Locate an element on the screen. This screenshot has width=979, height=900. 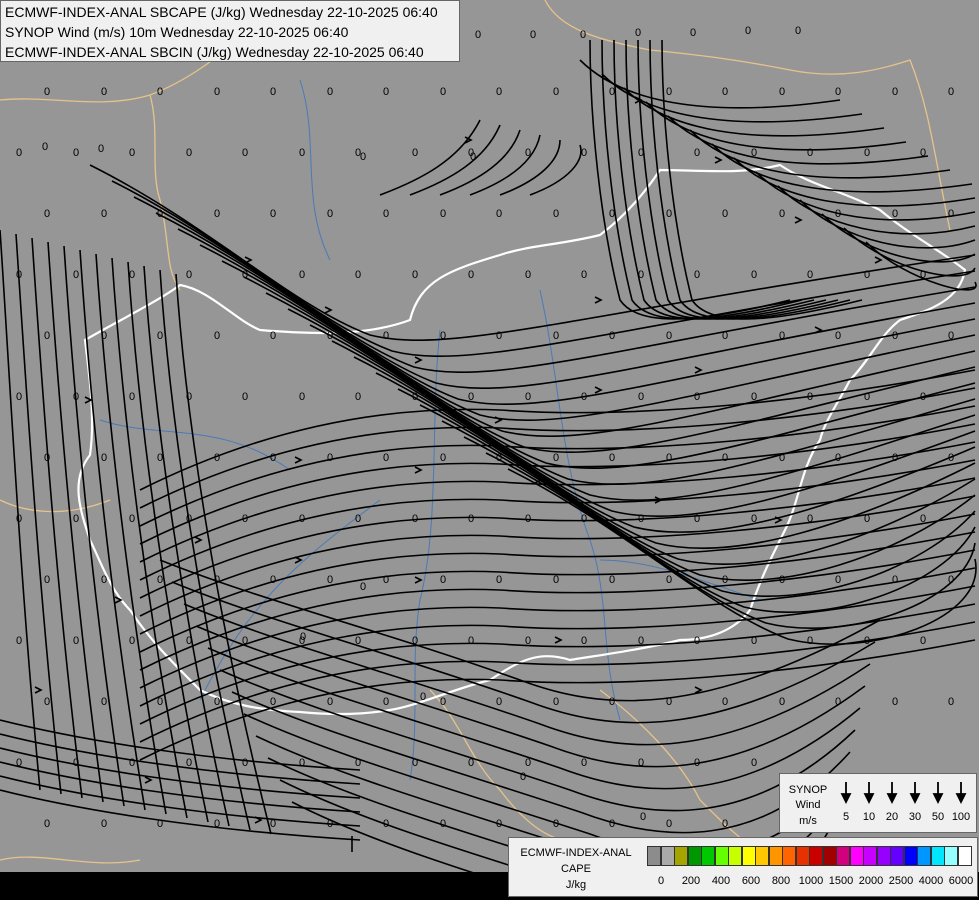
cin-value-58: 0 is located at coordinates (415, 275).